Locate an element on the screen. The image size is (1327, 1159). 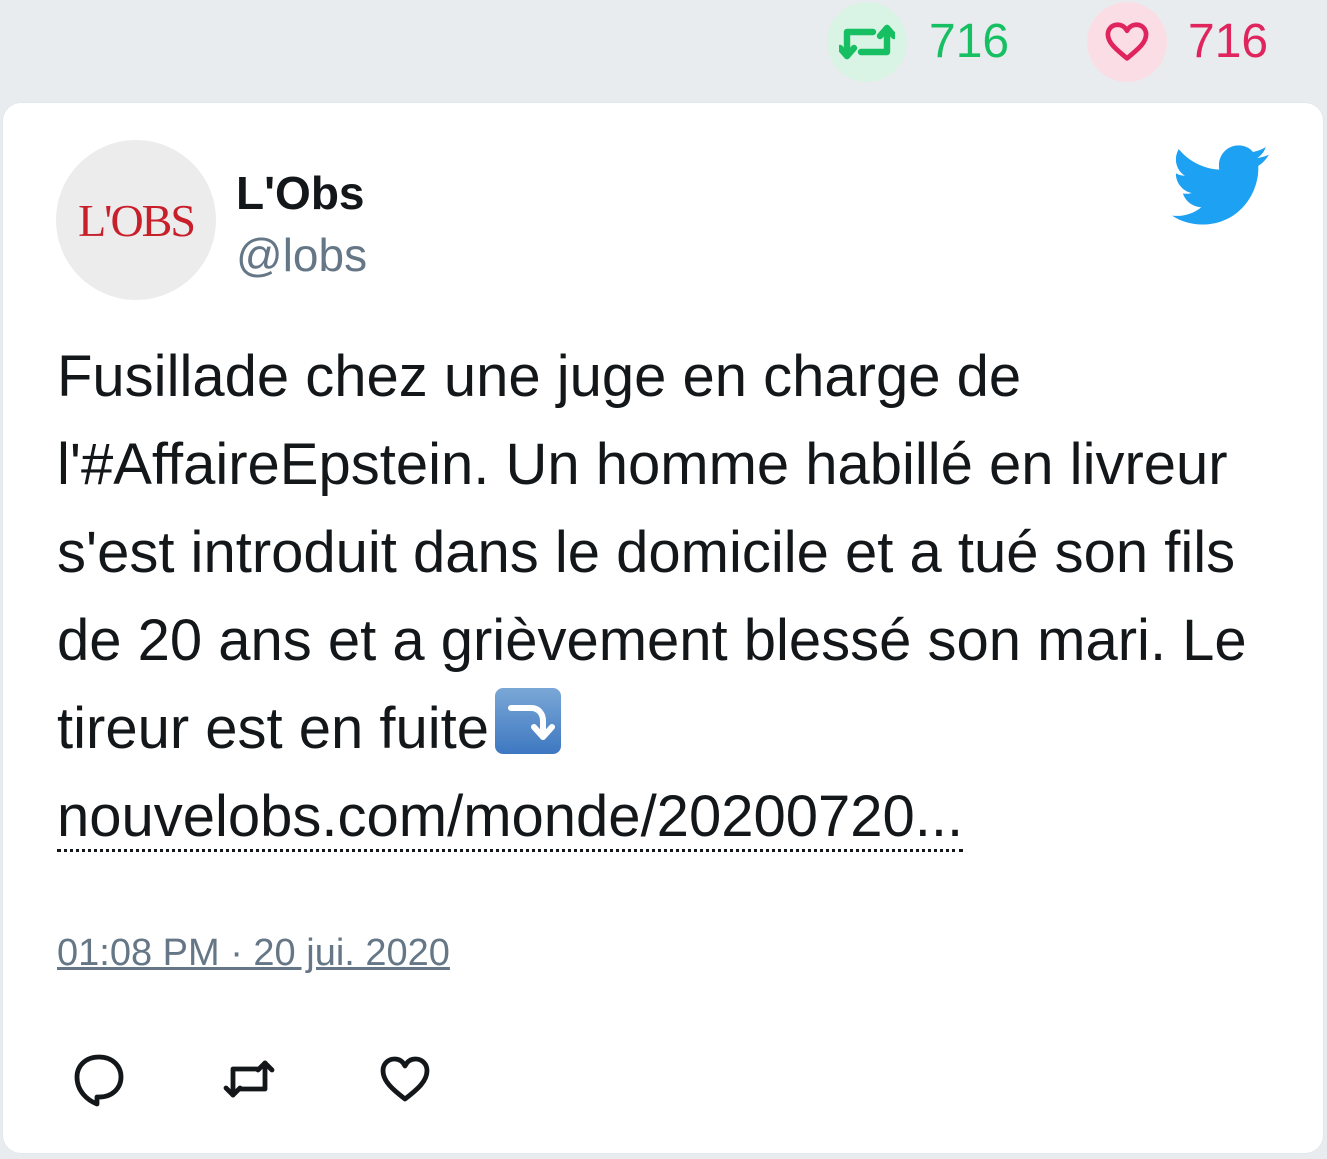
engagement-stats: 716 716 is located at coordinates (663, 48).